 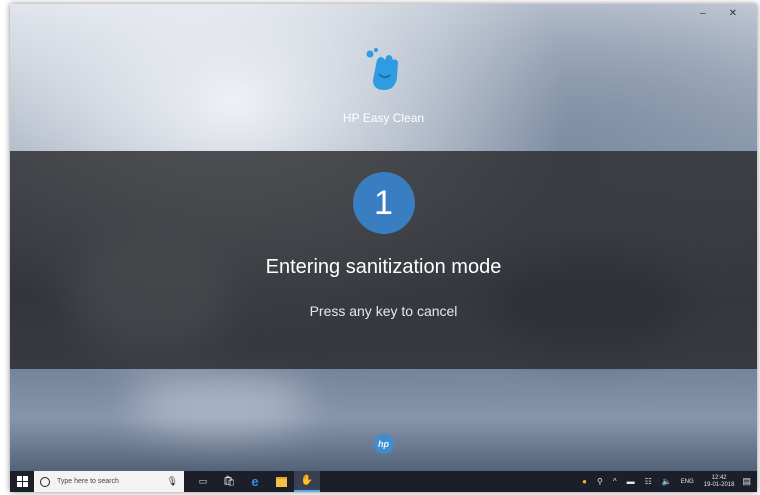 What do you see at coordinates (648, 481) in the screenshot?
I see `wifi-icon: ☷` at bounding box center [648, 481].